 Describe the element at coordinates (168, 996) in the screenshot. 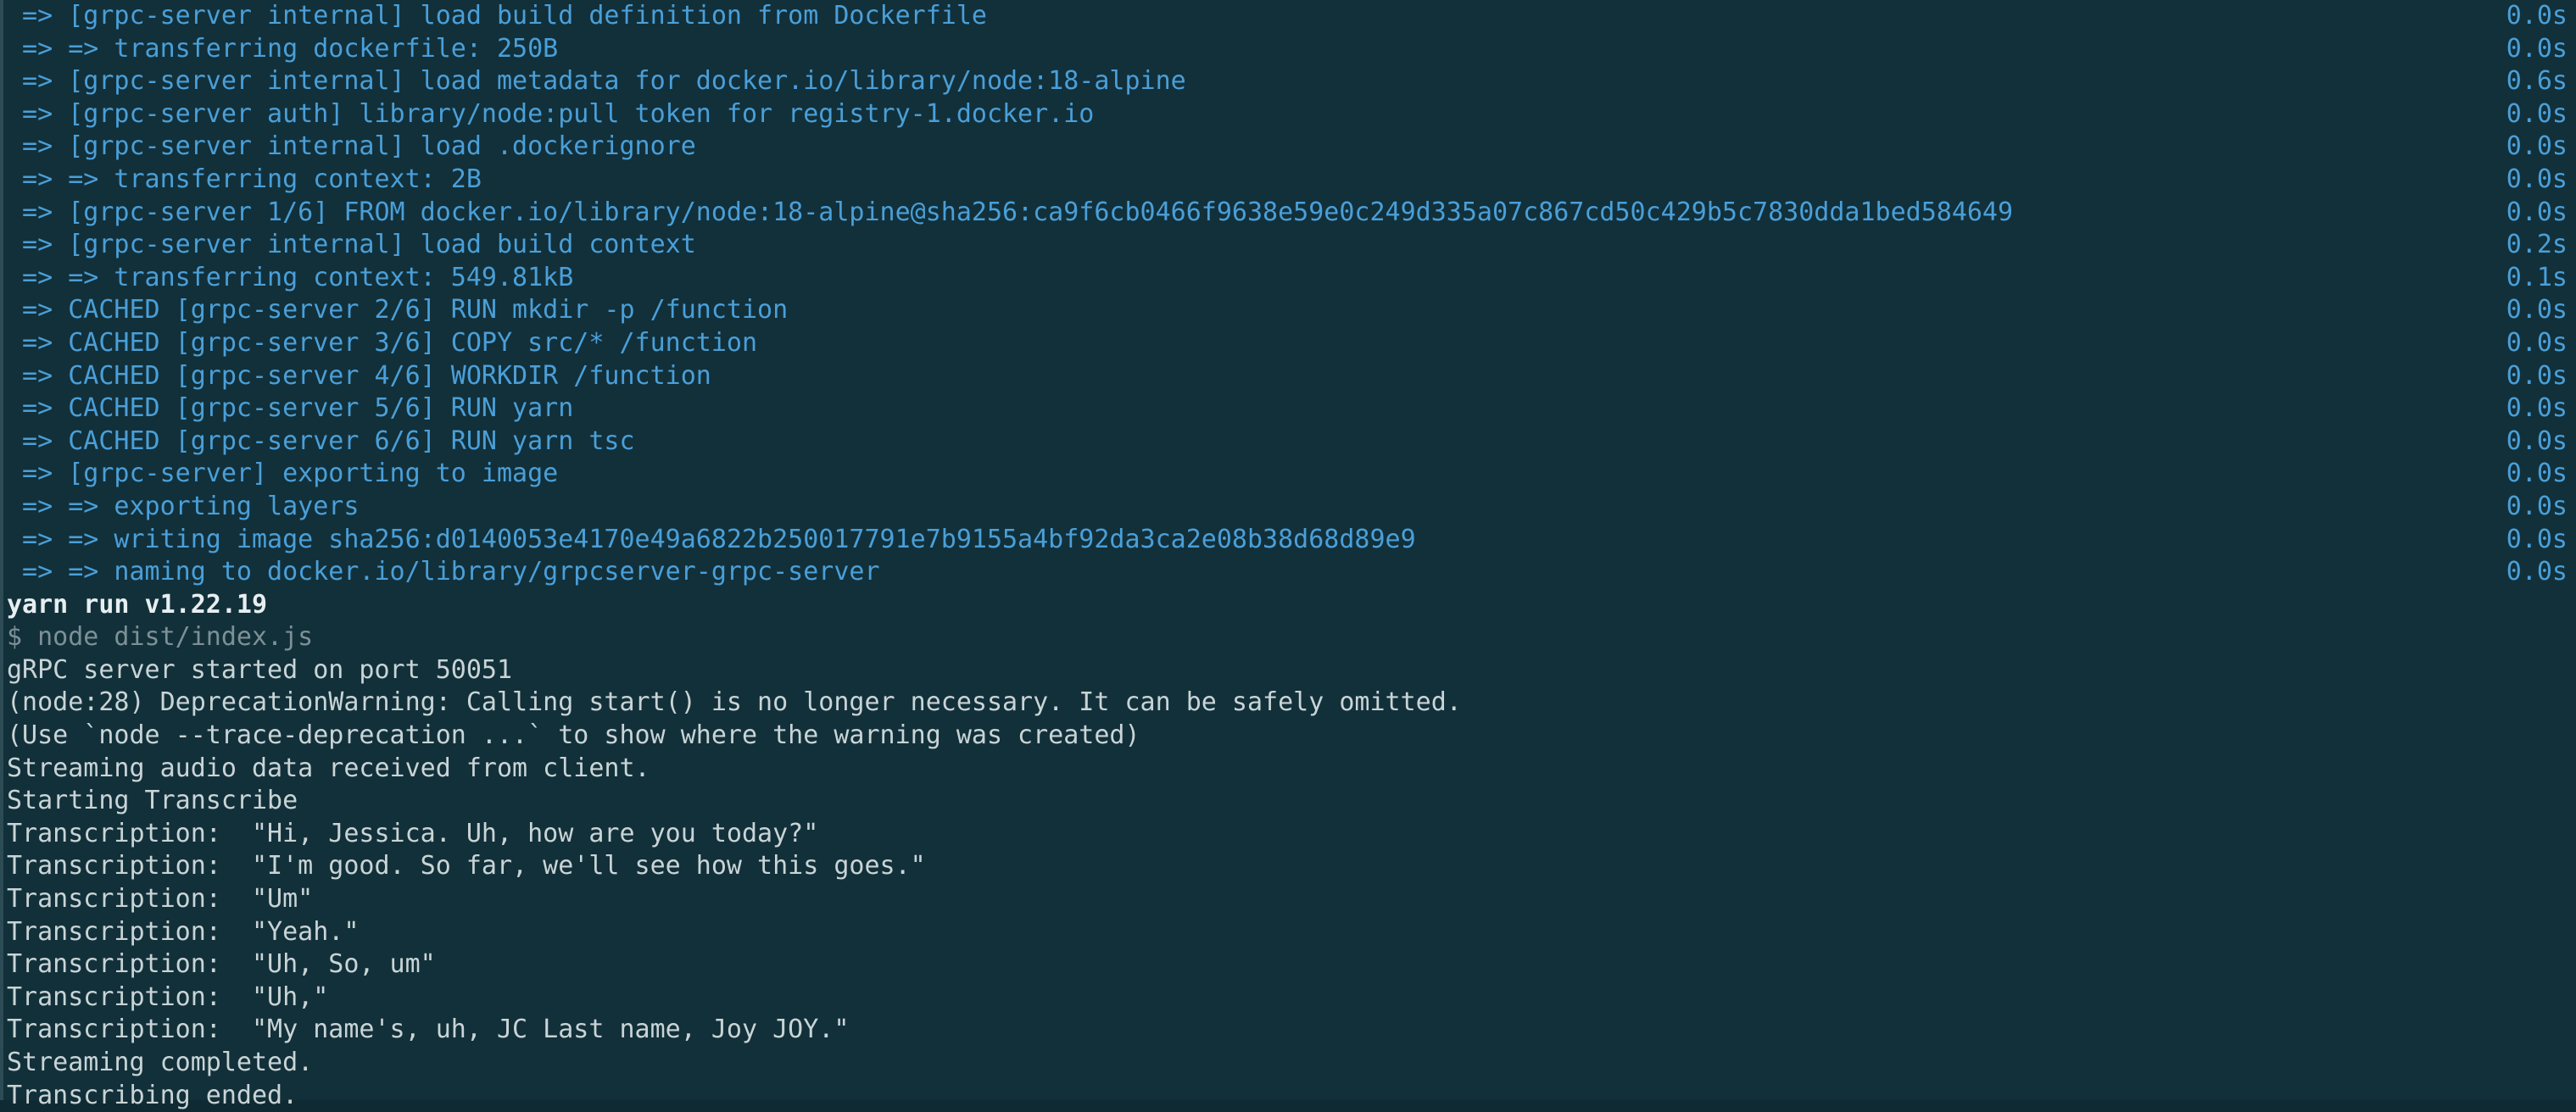

I see `output-text: Transcription: "Uh,"` at that location.